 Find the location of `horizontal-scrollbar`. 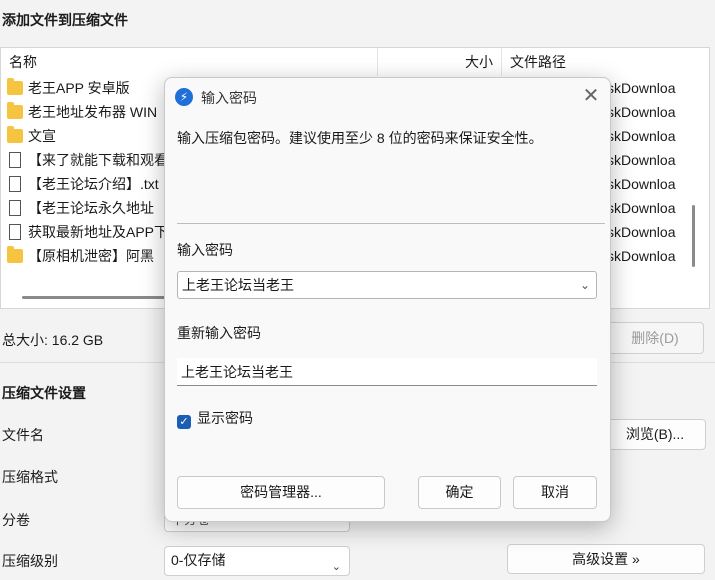

horizontal-scrollbar is located at coordinates (97, 297).